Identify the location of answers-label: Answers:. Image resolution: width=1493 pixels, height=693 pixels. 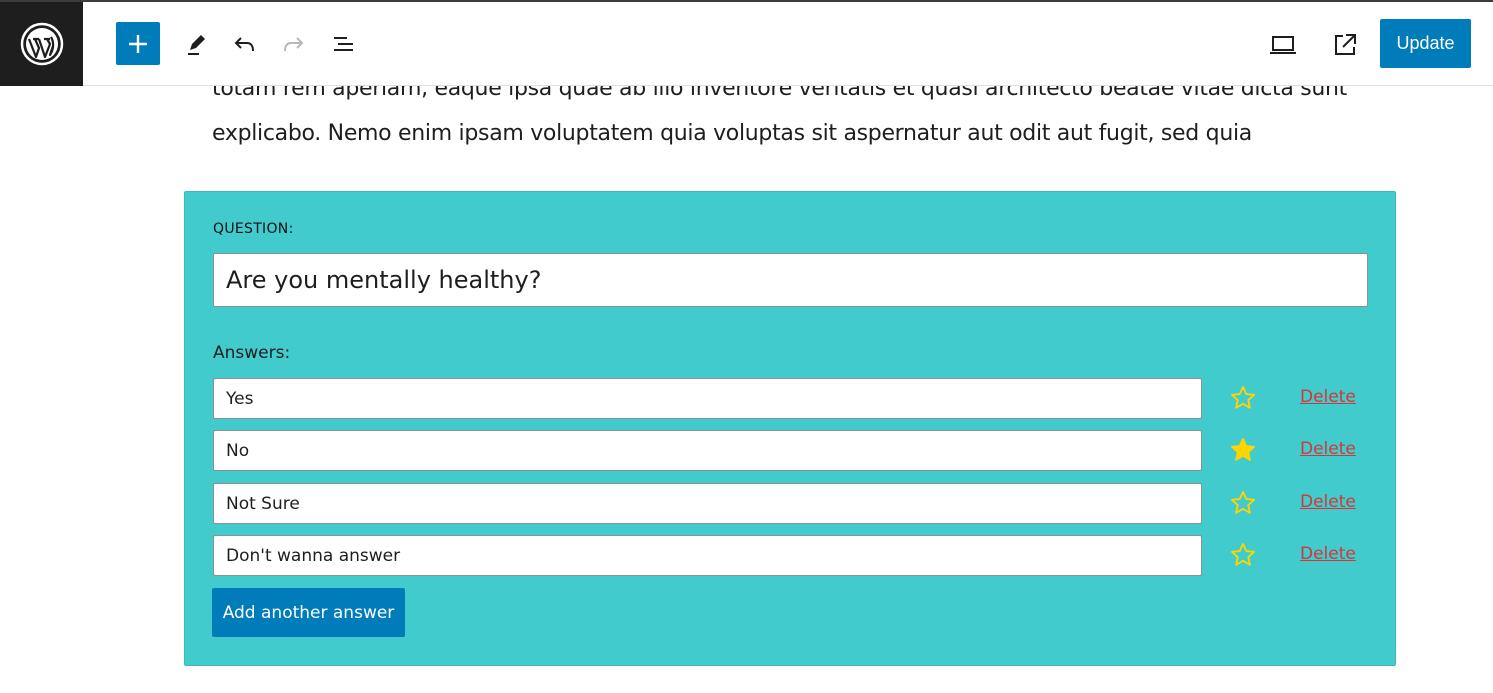
(252, 353).